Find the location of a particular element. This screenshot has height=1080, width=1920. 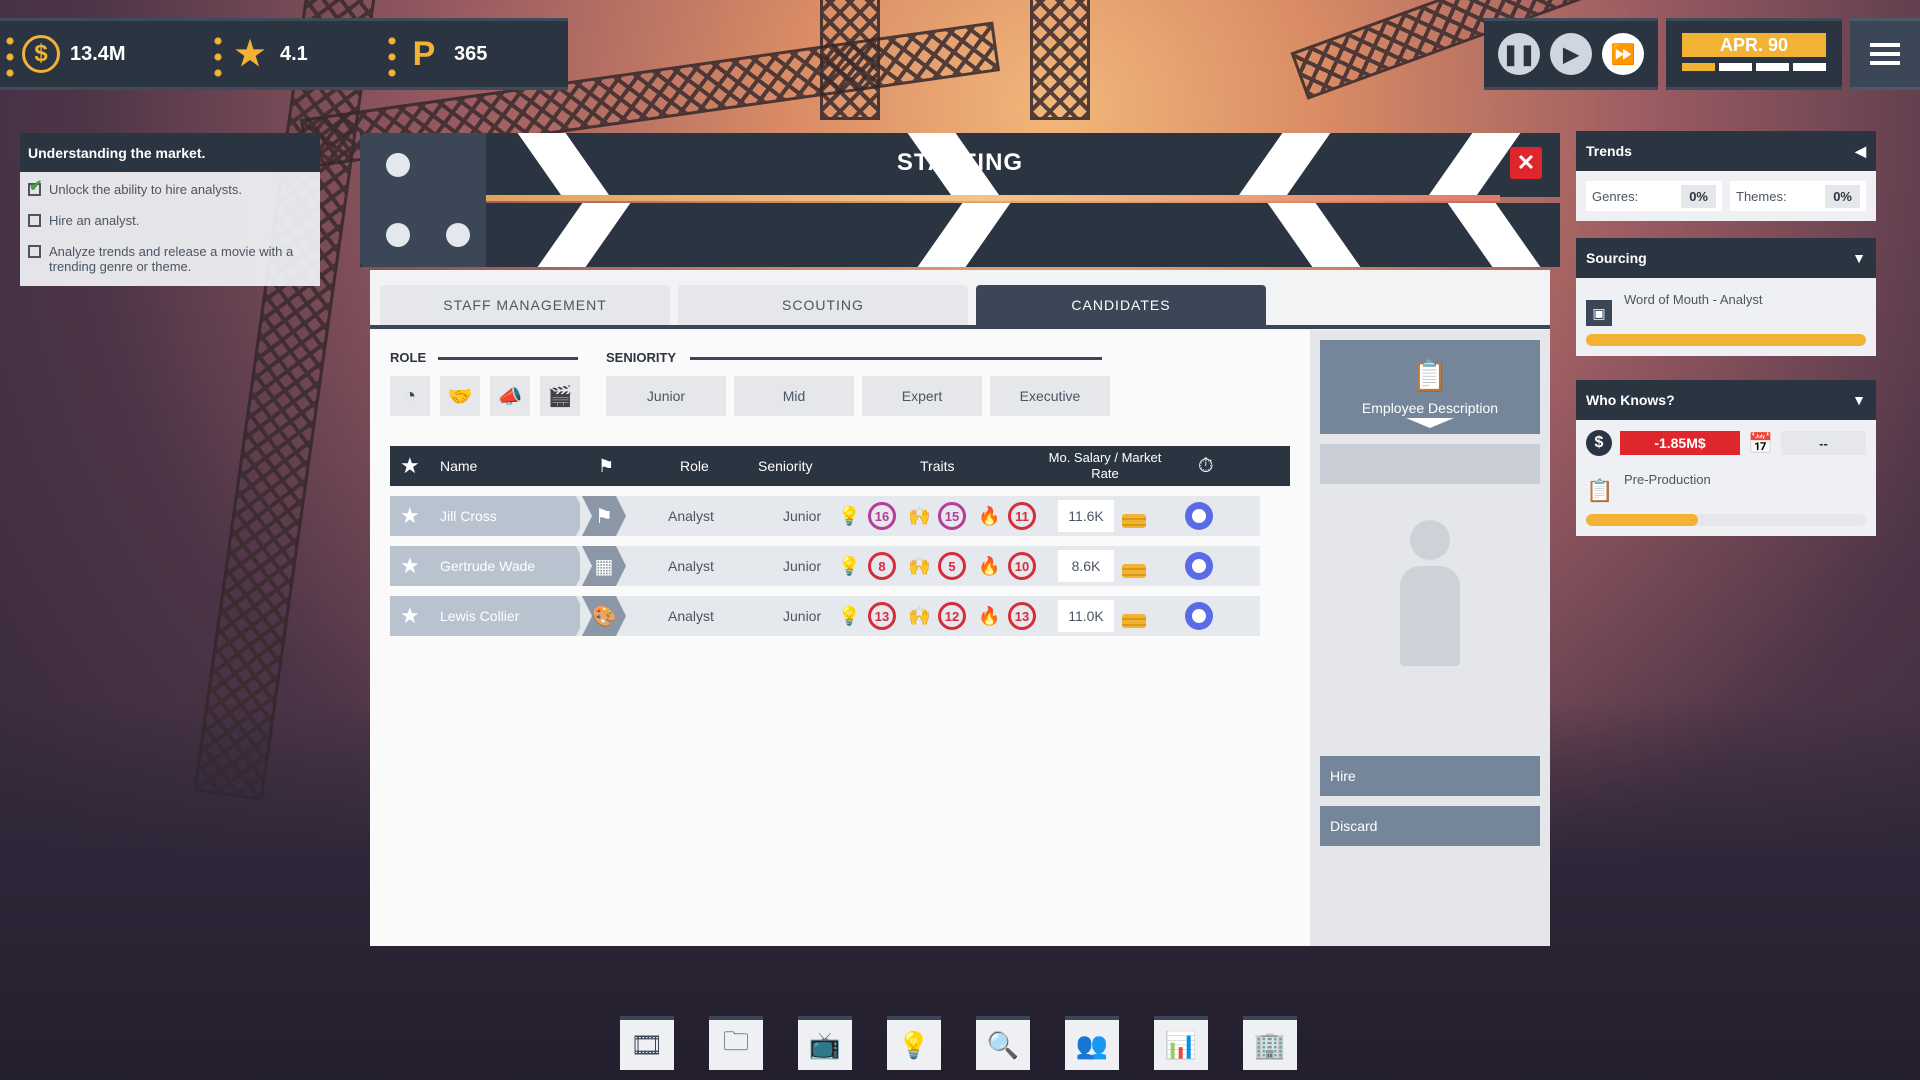

hands-icon: 🙌 is located at coordinates (919, 615).